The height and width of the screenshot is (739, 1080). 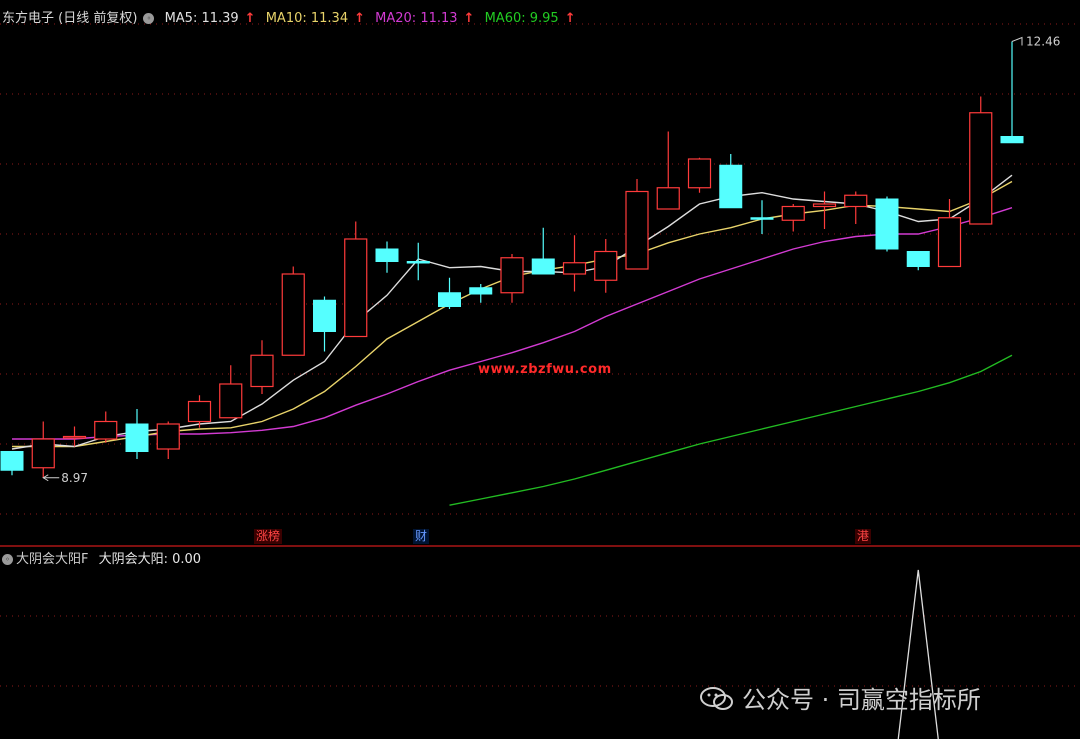 I want to click on ma60-path, so click(x=731, y=430).